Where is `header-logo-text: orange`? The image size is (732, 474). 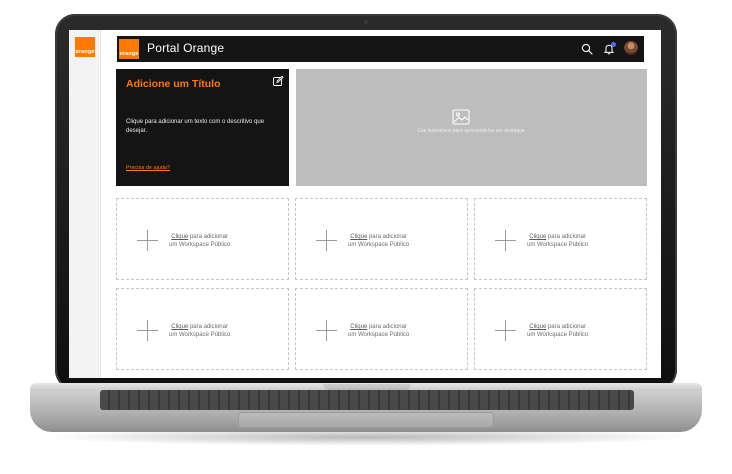
header-logo-text: orange is located at coordinates (129, 53).